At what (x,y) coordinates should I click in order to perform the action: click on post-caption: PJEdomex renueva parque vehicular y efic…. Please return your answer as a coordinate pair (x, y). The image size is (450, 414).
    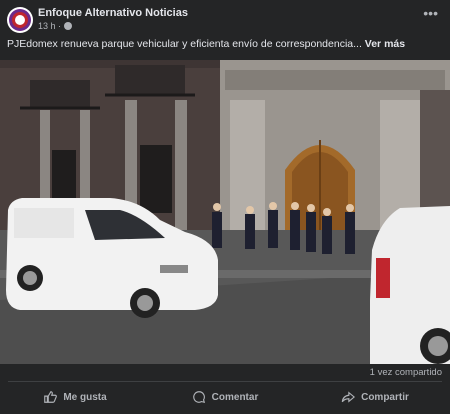
    Looking at the image, I should click on (225, 44).